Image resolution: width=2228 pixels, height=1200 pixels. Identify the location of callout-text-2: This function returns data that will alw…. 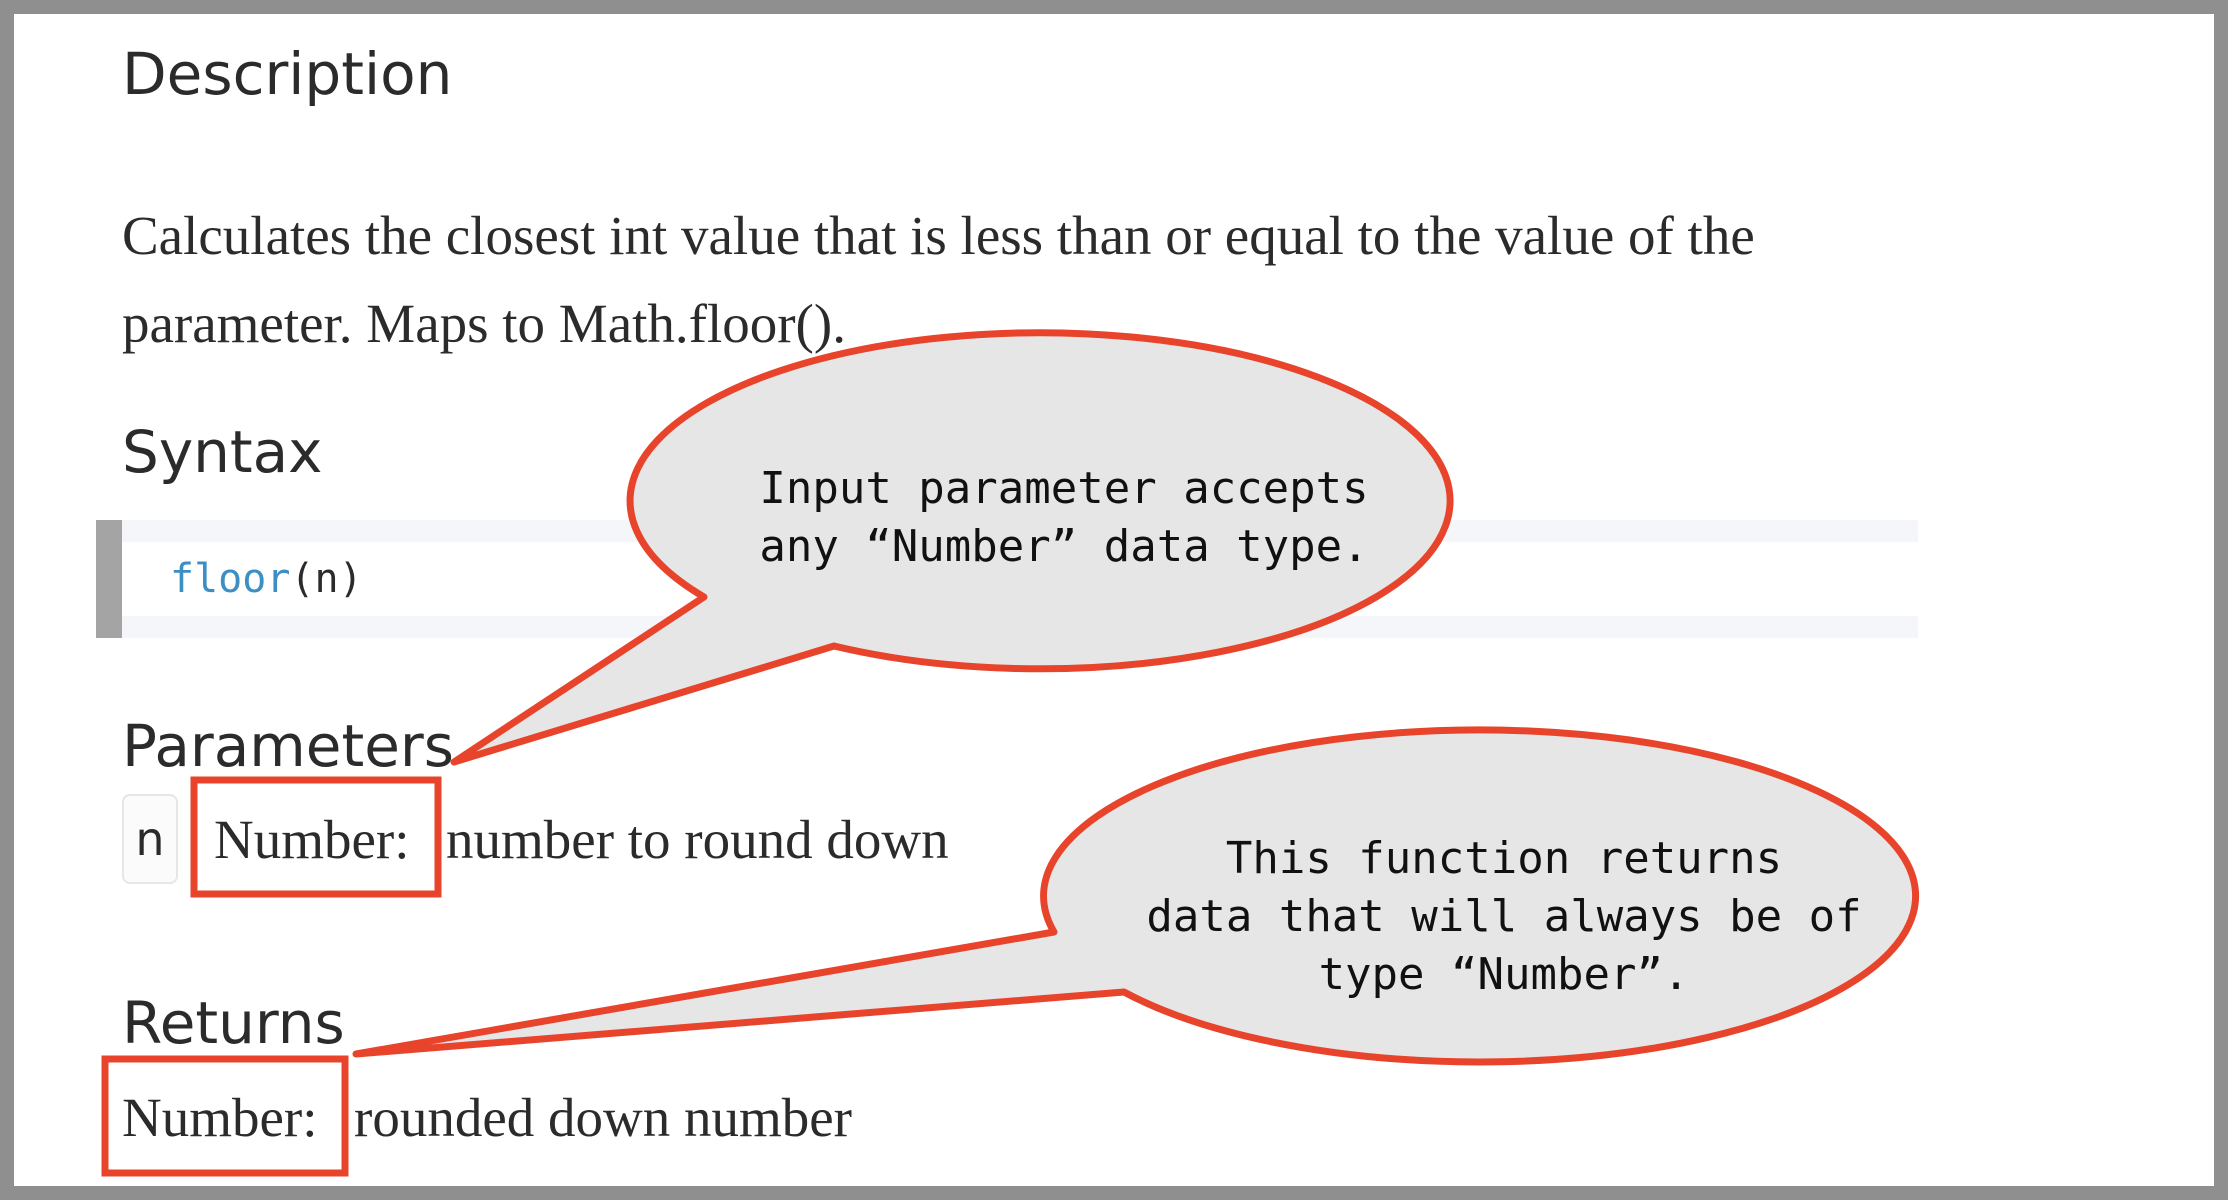
(1504, 917).